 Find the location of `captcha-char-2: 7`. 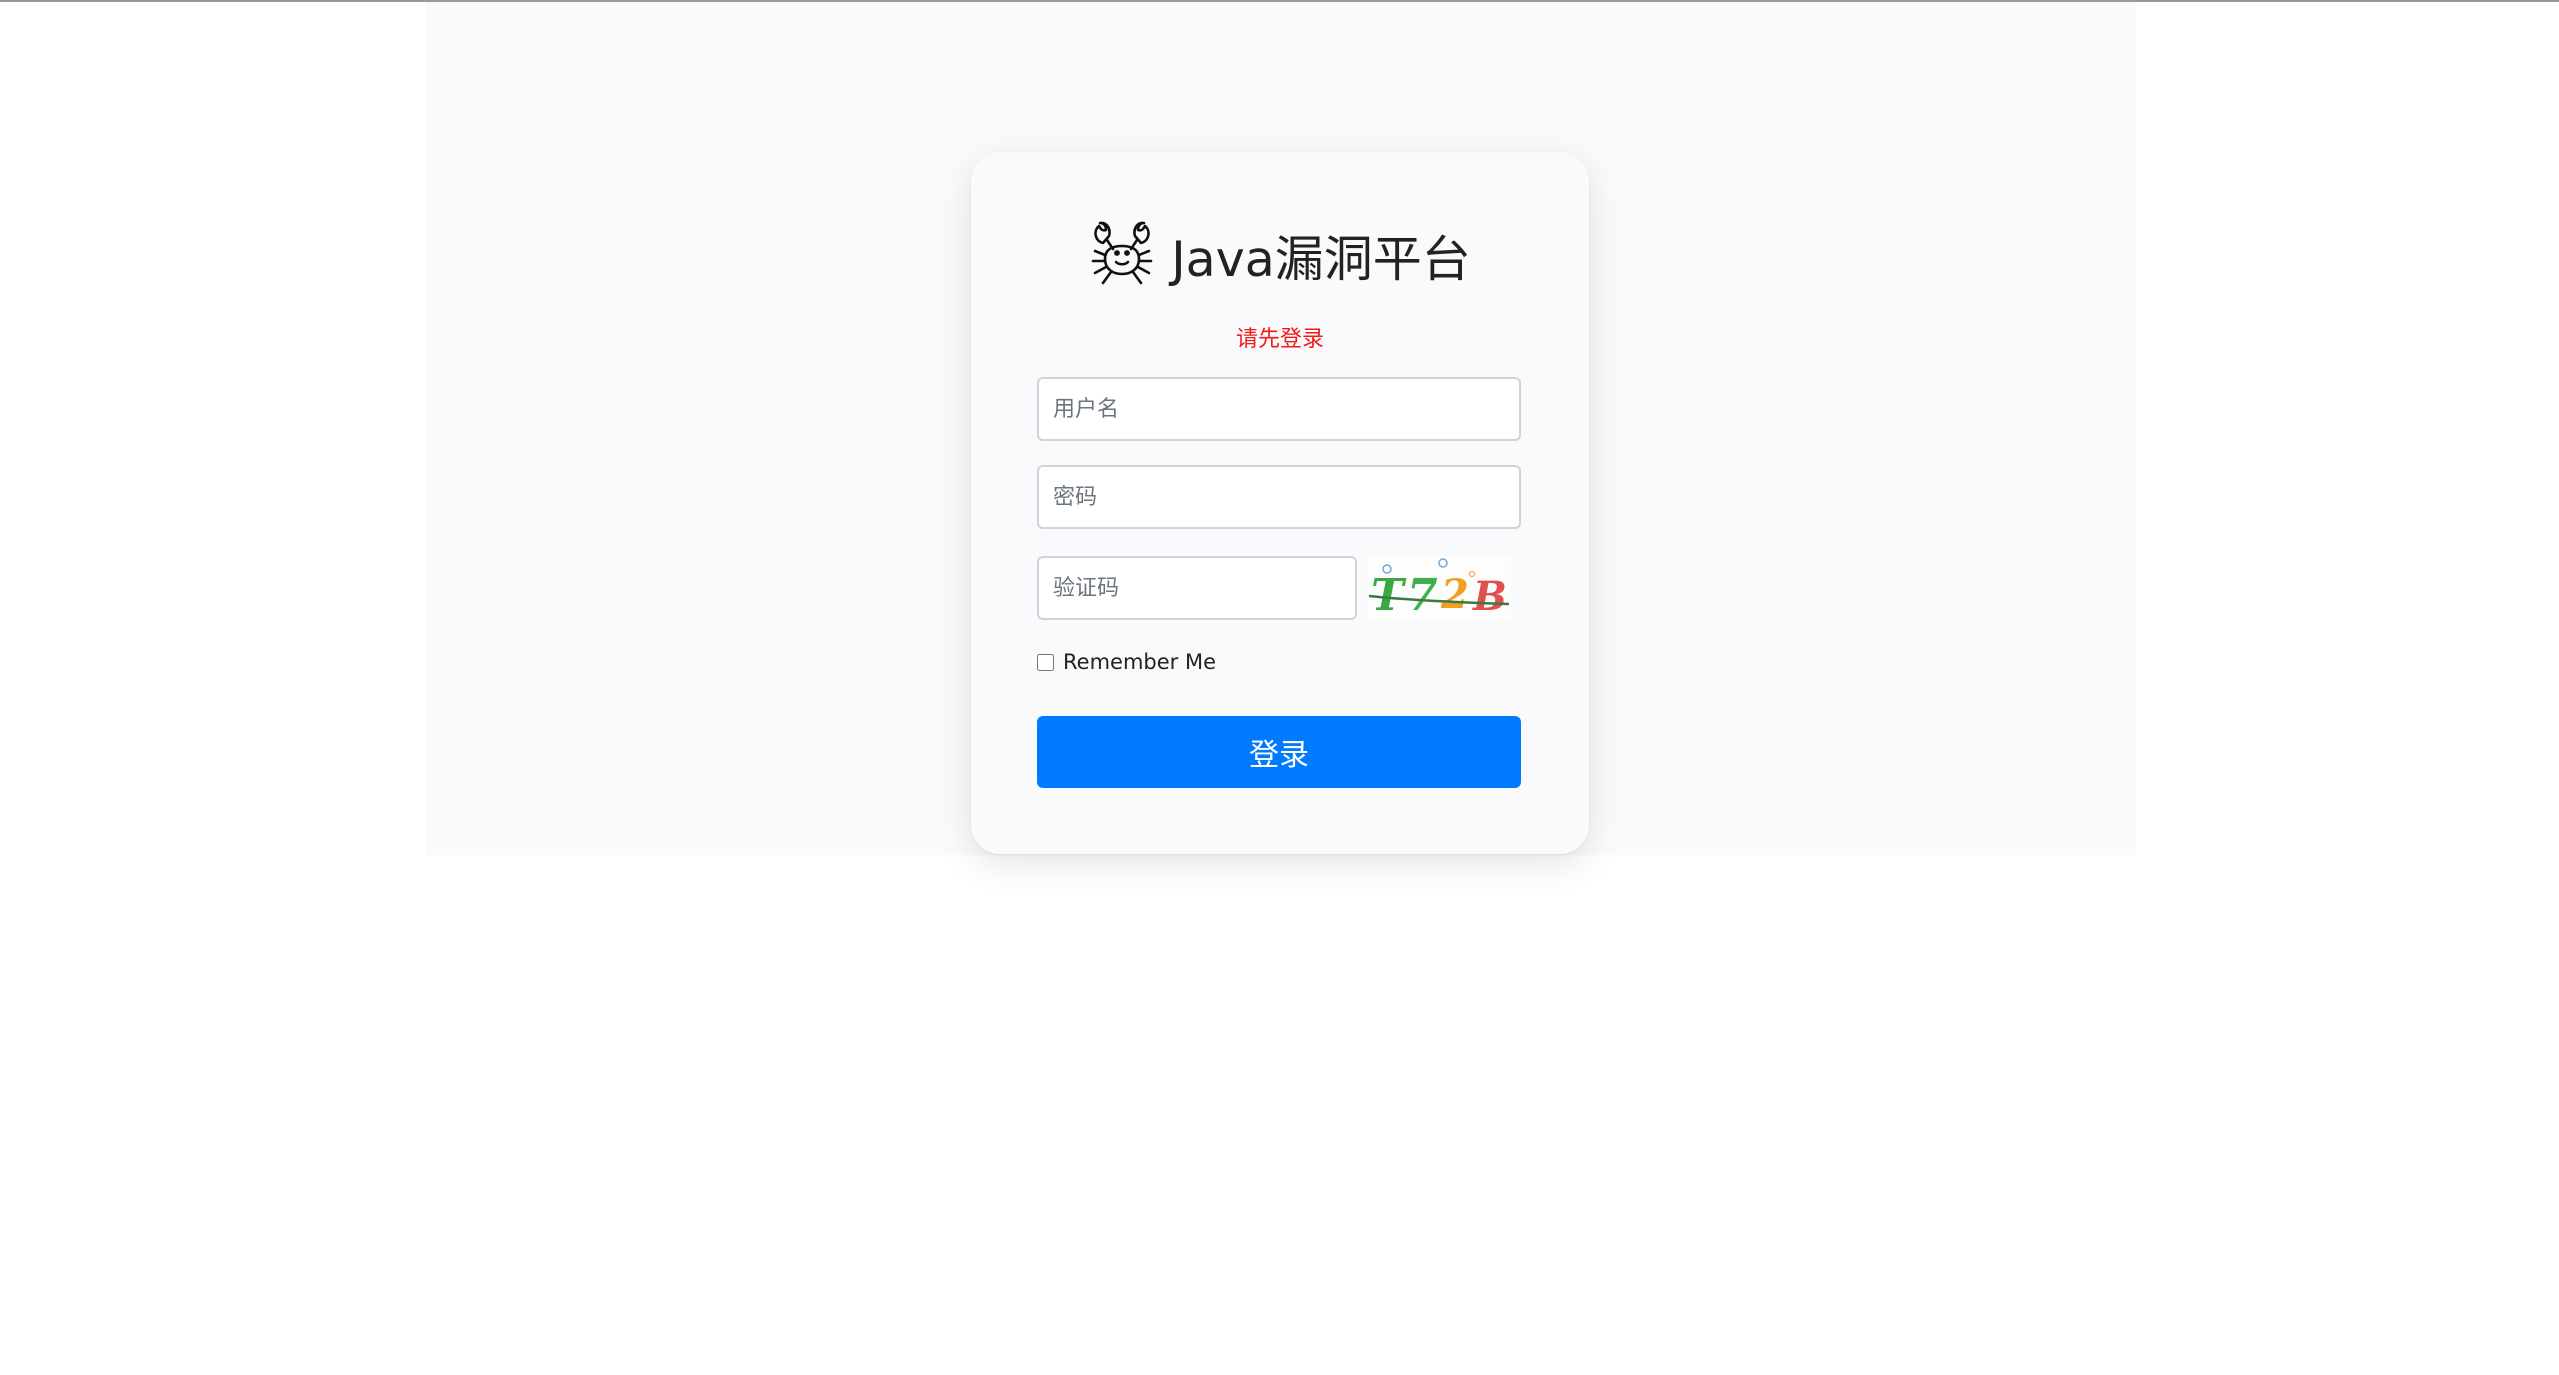

captcha-char-2: 7 is located at coordinates (1422, 595).